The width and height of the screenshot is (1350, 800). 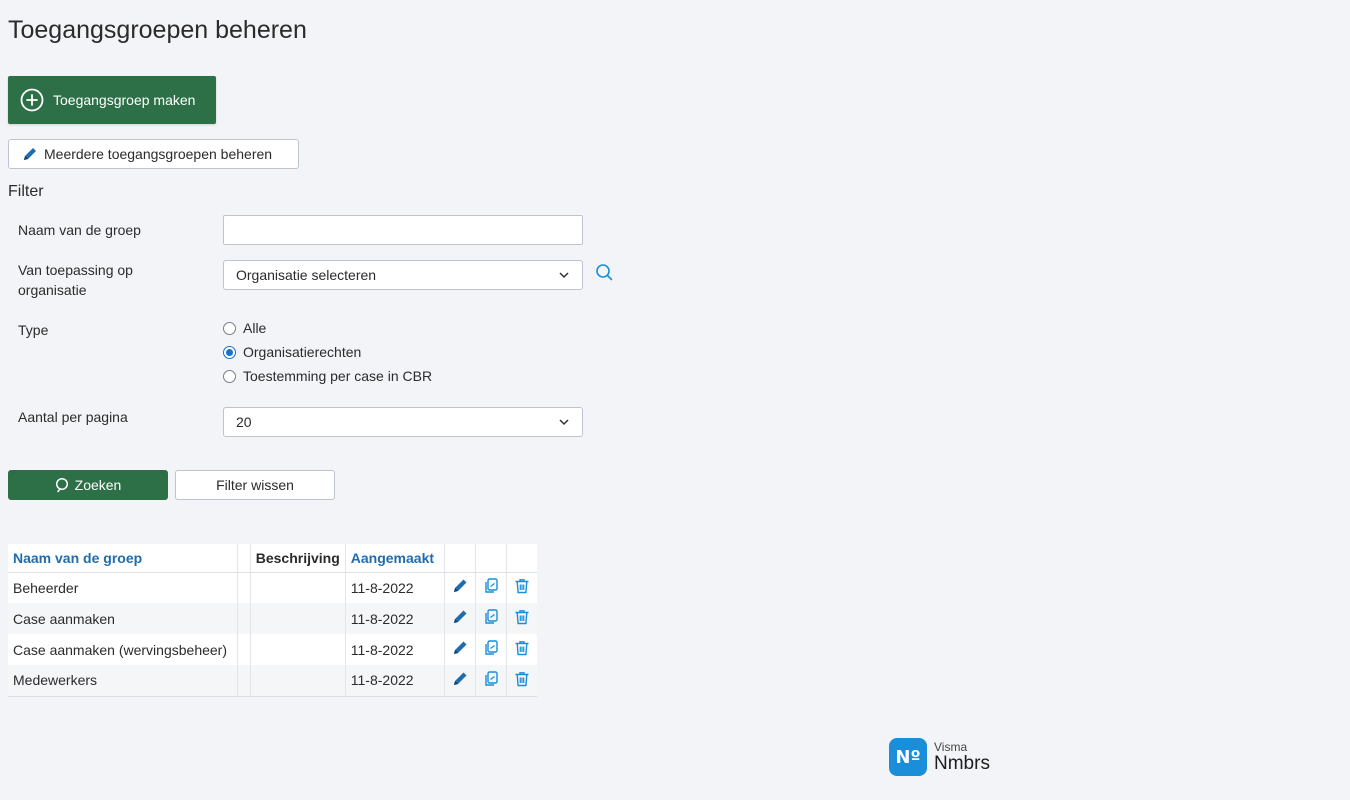 I want to click on organisation-label-line1: Van toepassing op, so click(x=75, y=270).